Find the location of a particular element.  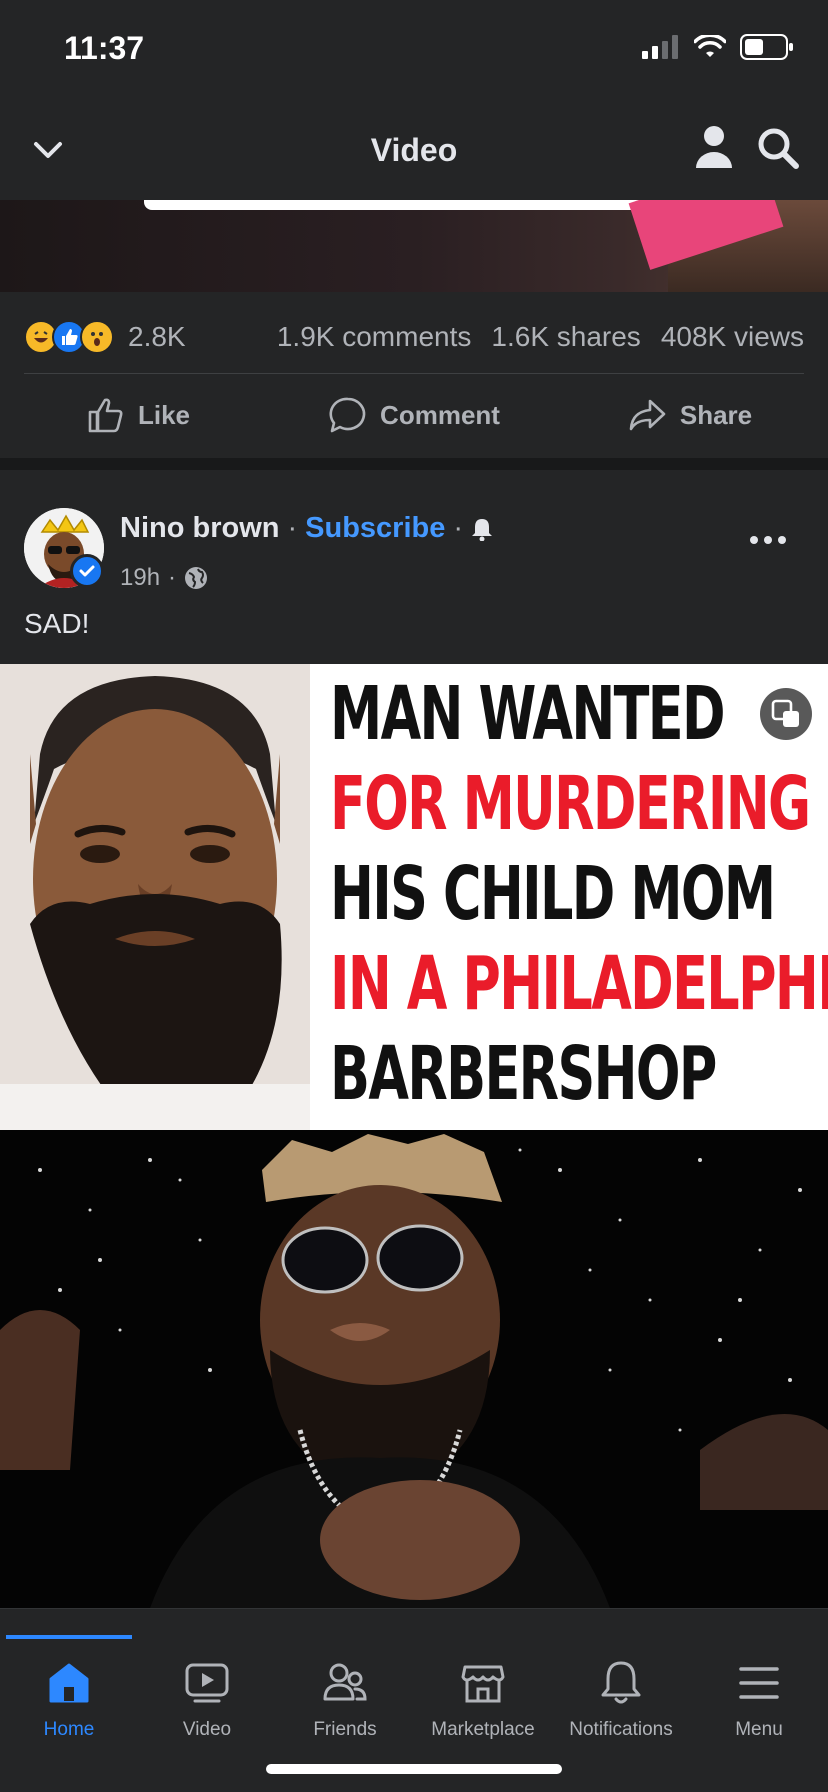

post-time: 19h is located at coordinates (140, 578).